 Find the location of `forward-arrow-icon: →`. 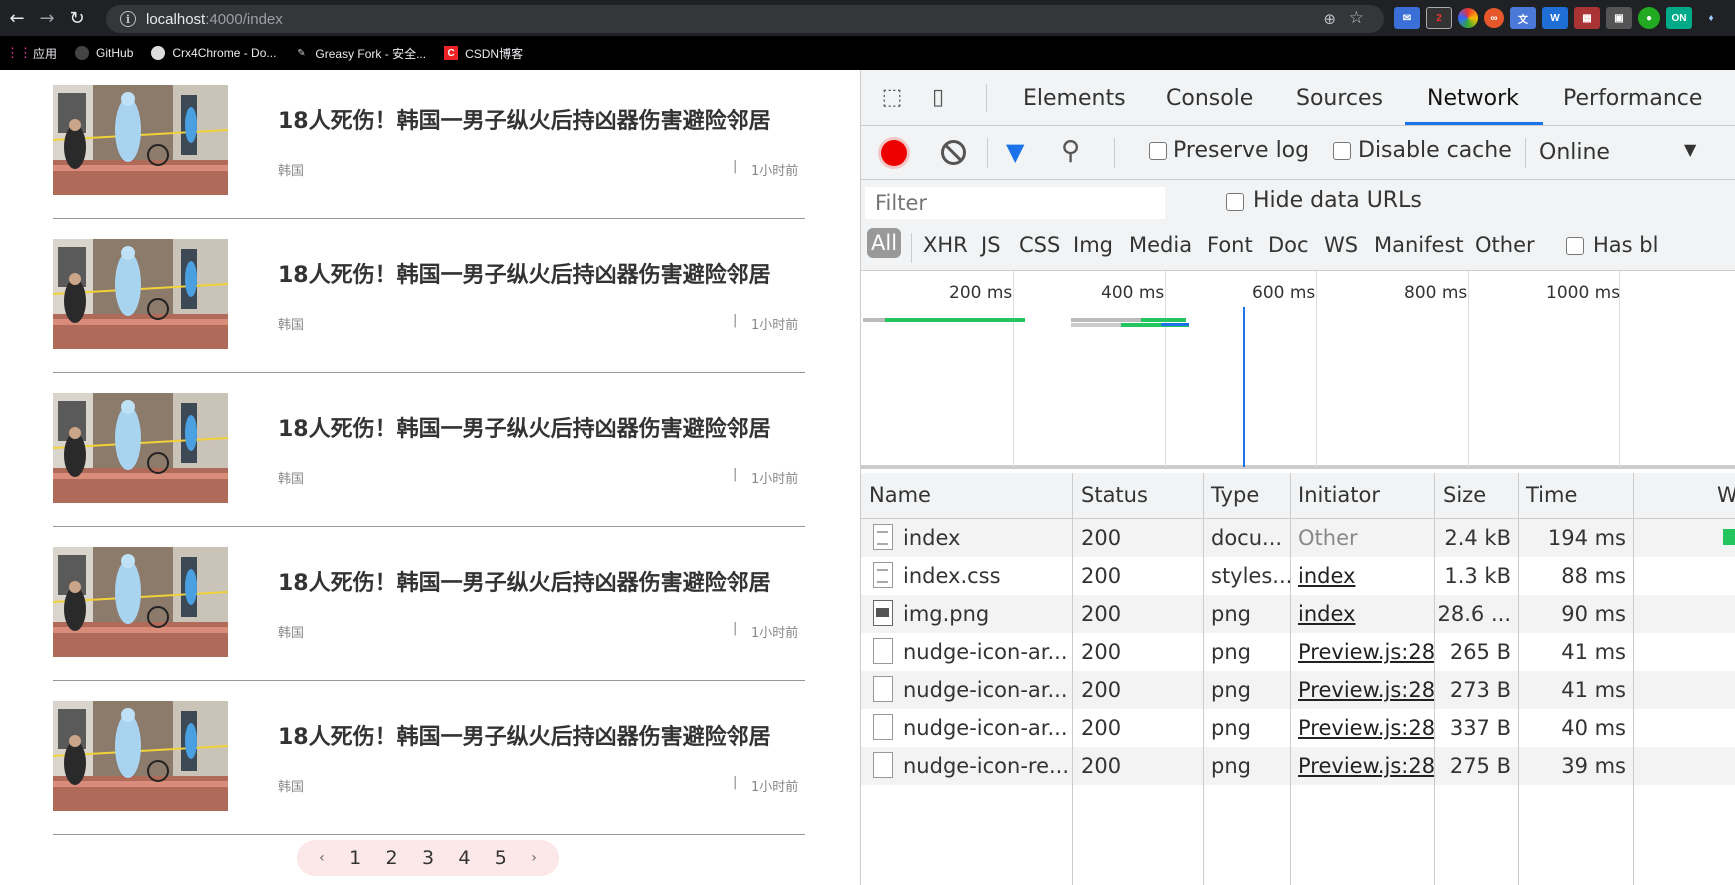

forward-arrow-icon: → is located at coordinates (47, 18).